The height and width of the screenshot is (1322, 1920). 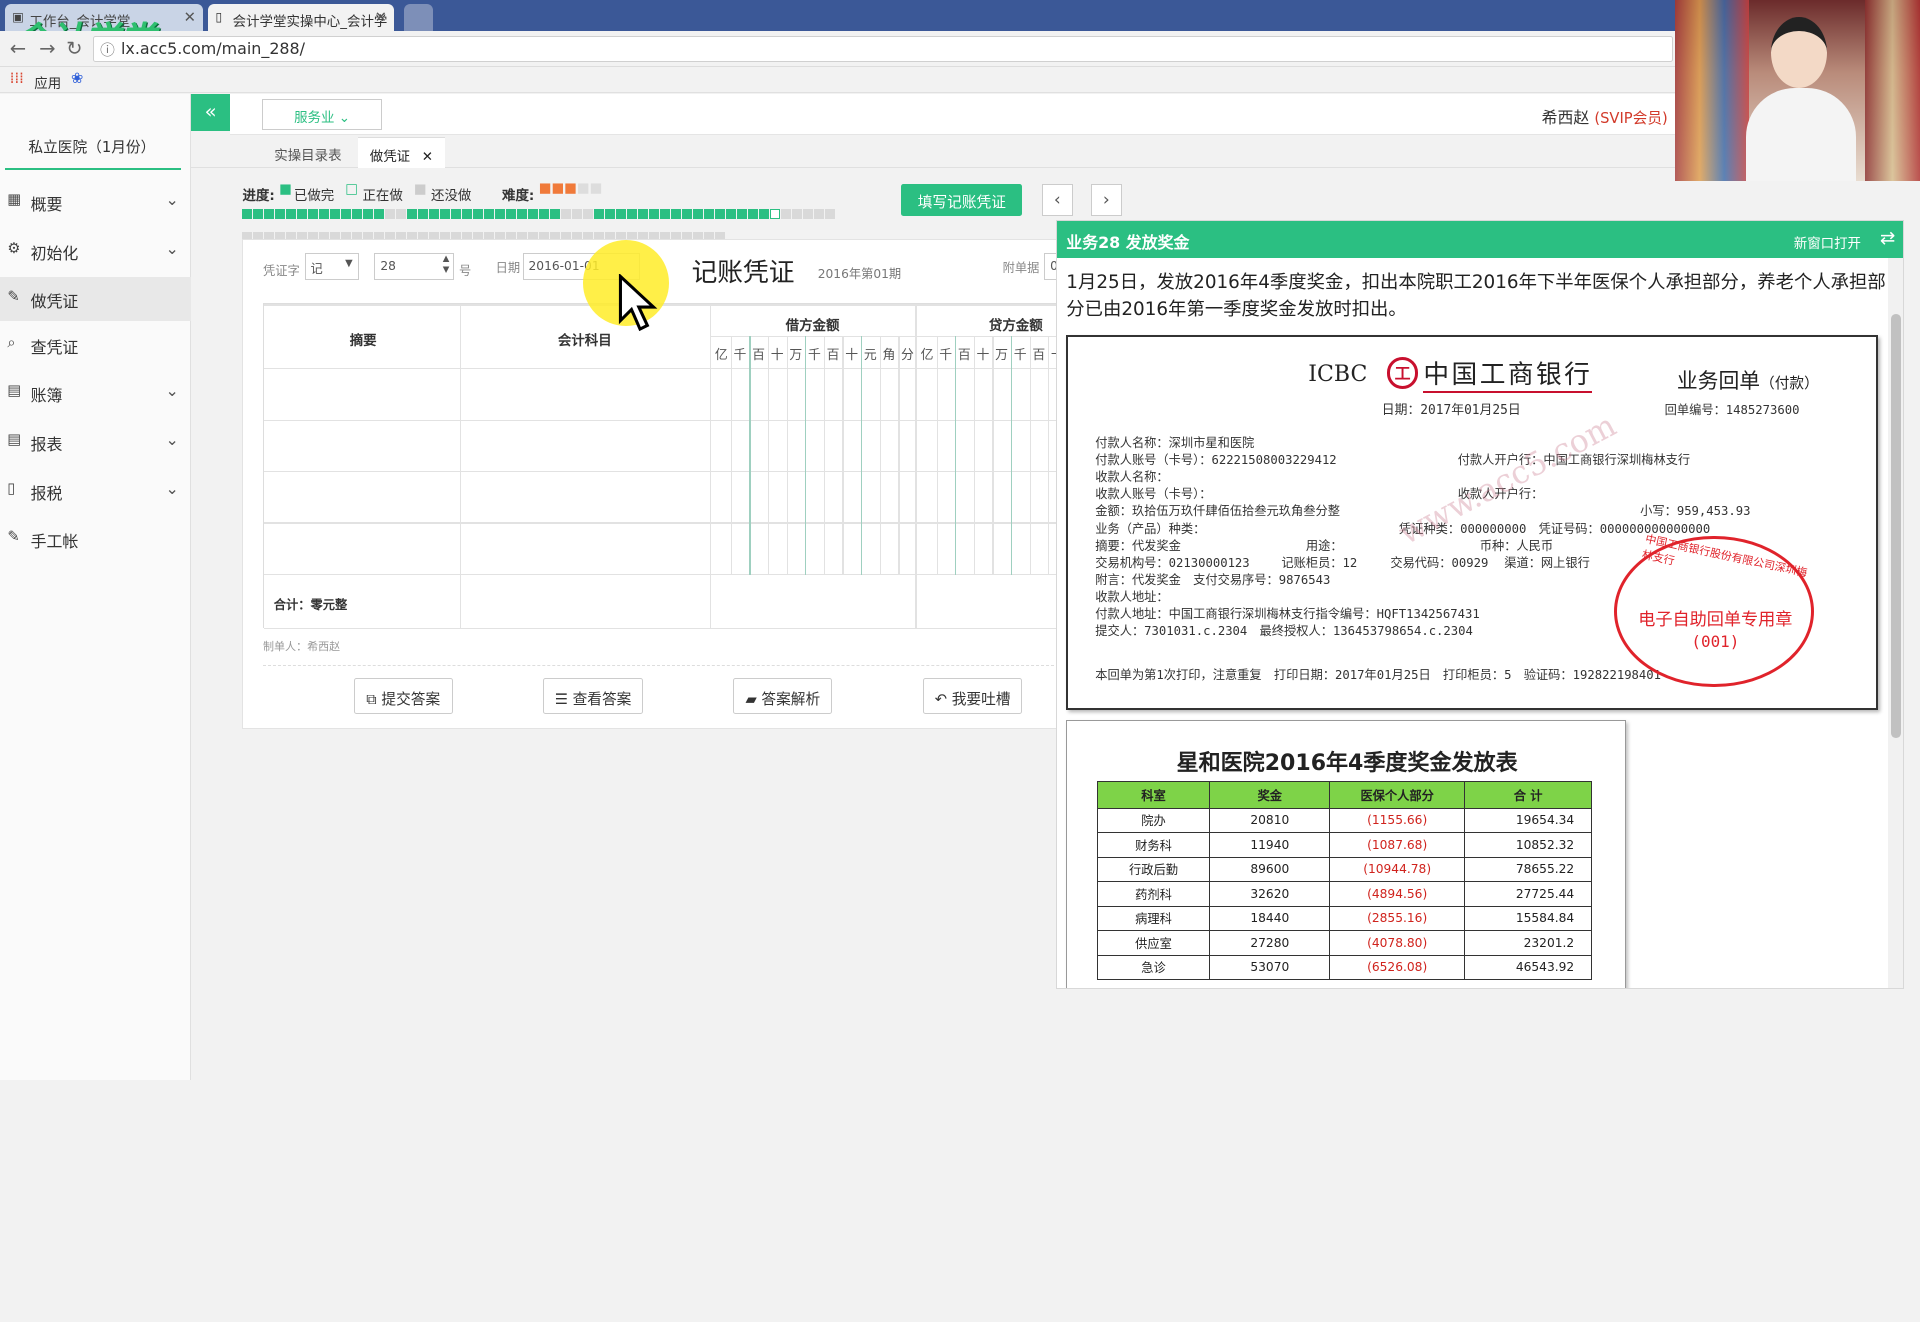 What do you see at coordinates (95, 251) in the screenshot?
I see `sidebar-item-init: ⚙ 初始化 ⌄` at bounding box center [95, 251].